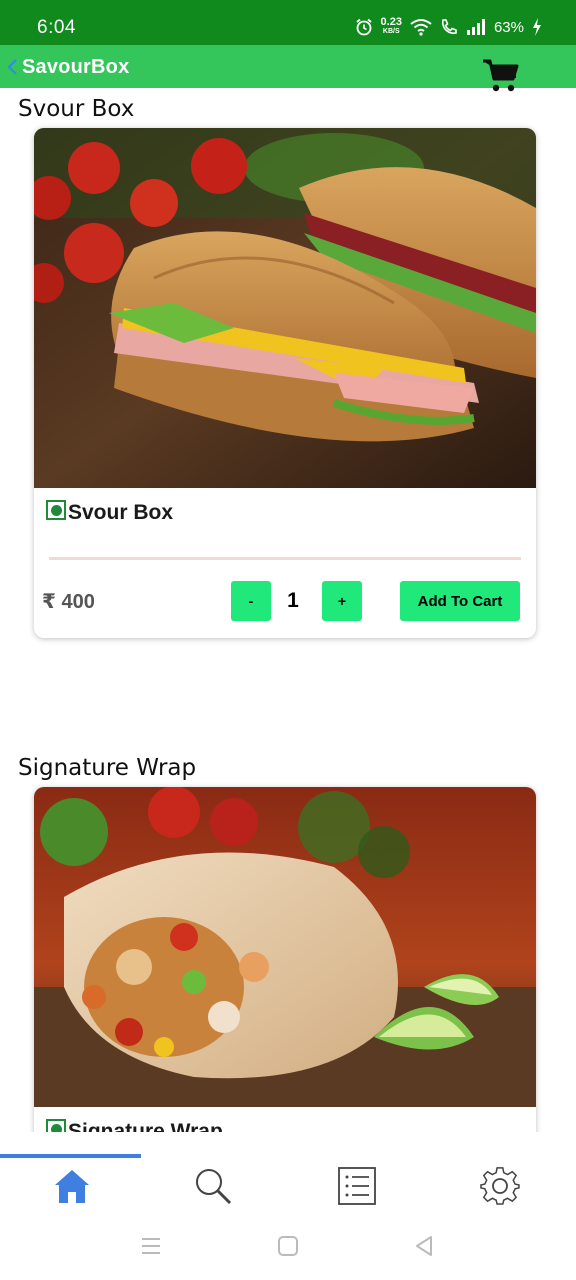 The width and height of the screenshot is (576, 1280). I want to click on list-icon, so click(357, 1186).